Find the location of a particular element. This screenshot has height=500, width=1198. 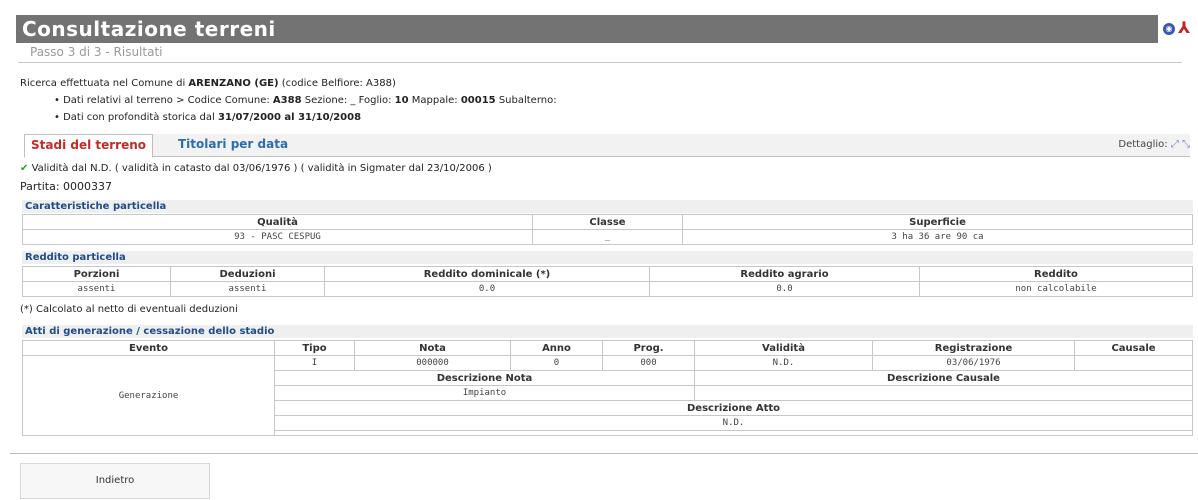

evento-cell: Generazione is located at coordinates (148, 395).